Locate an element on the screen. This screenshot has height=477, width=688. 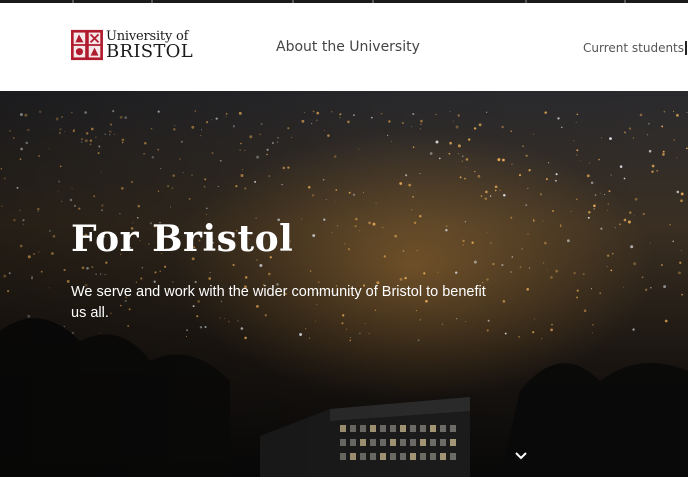
logo-line2: BRISTOL is located at coordinates (149, 51).